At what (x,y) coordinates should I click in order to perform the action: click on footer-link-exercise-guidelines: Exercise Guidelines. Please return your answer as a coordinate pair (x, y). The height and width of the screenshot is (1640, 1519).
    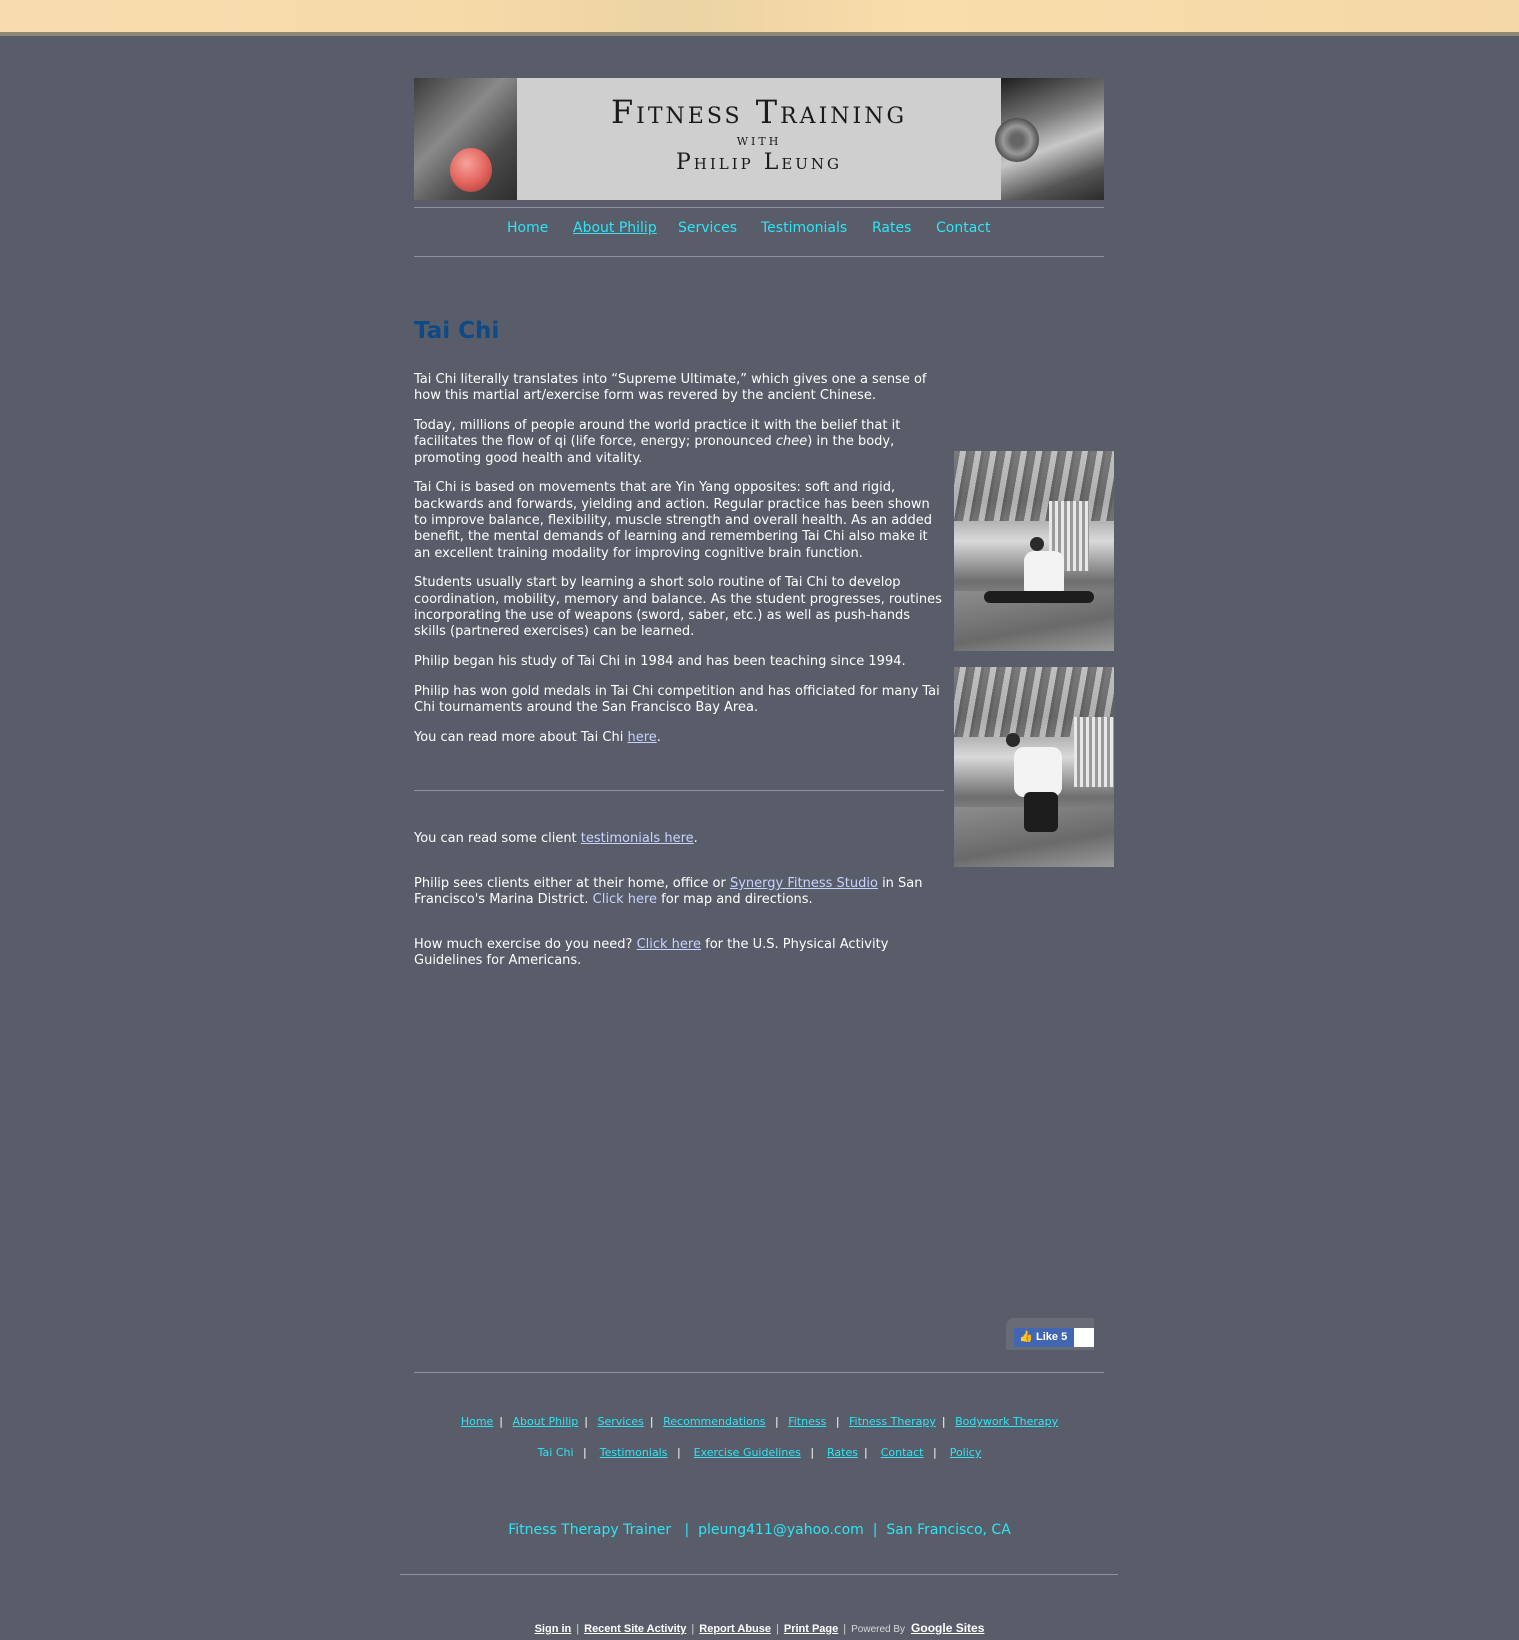
    Looking at the image, I should click on (747, 1452).